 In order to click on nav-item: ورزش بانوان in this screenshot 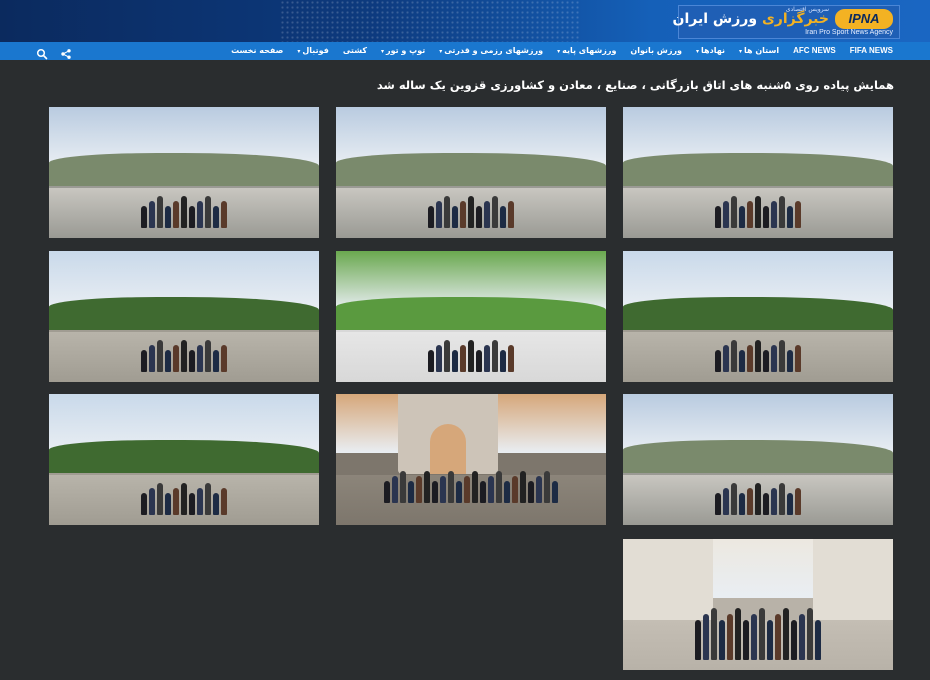, I will do `click(656, 51)`.